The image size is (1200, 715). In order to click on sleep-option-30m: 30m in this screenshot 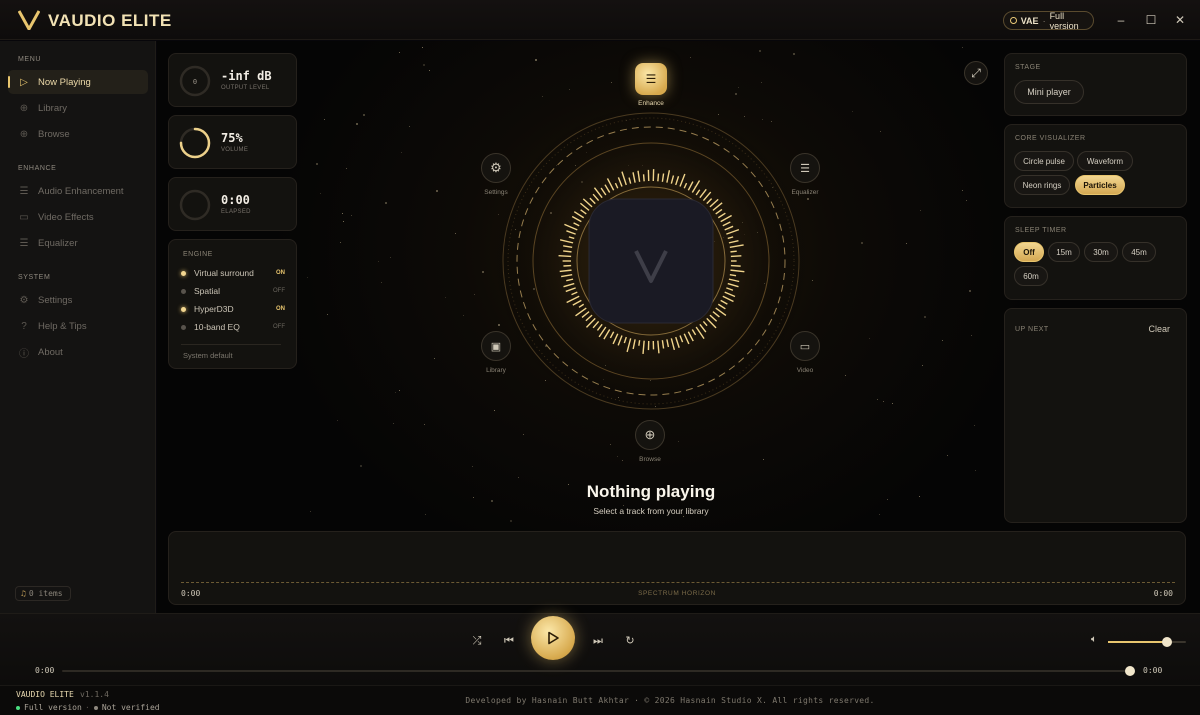, I will do `click(1101, 252)`.